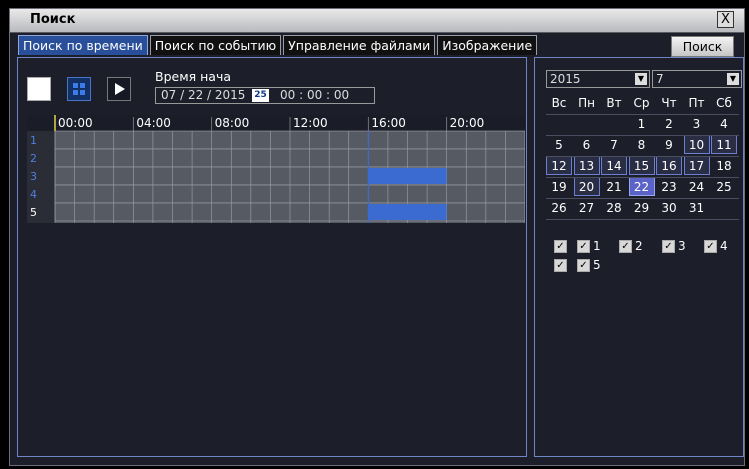  I want to click on calendar-day: 12, so click(559, 165).